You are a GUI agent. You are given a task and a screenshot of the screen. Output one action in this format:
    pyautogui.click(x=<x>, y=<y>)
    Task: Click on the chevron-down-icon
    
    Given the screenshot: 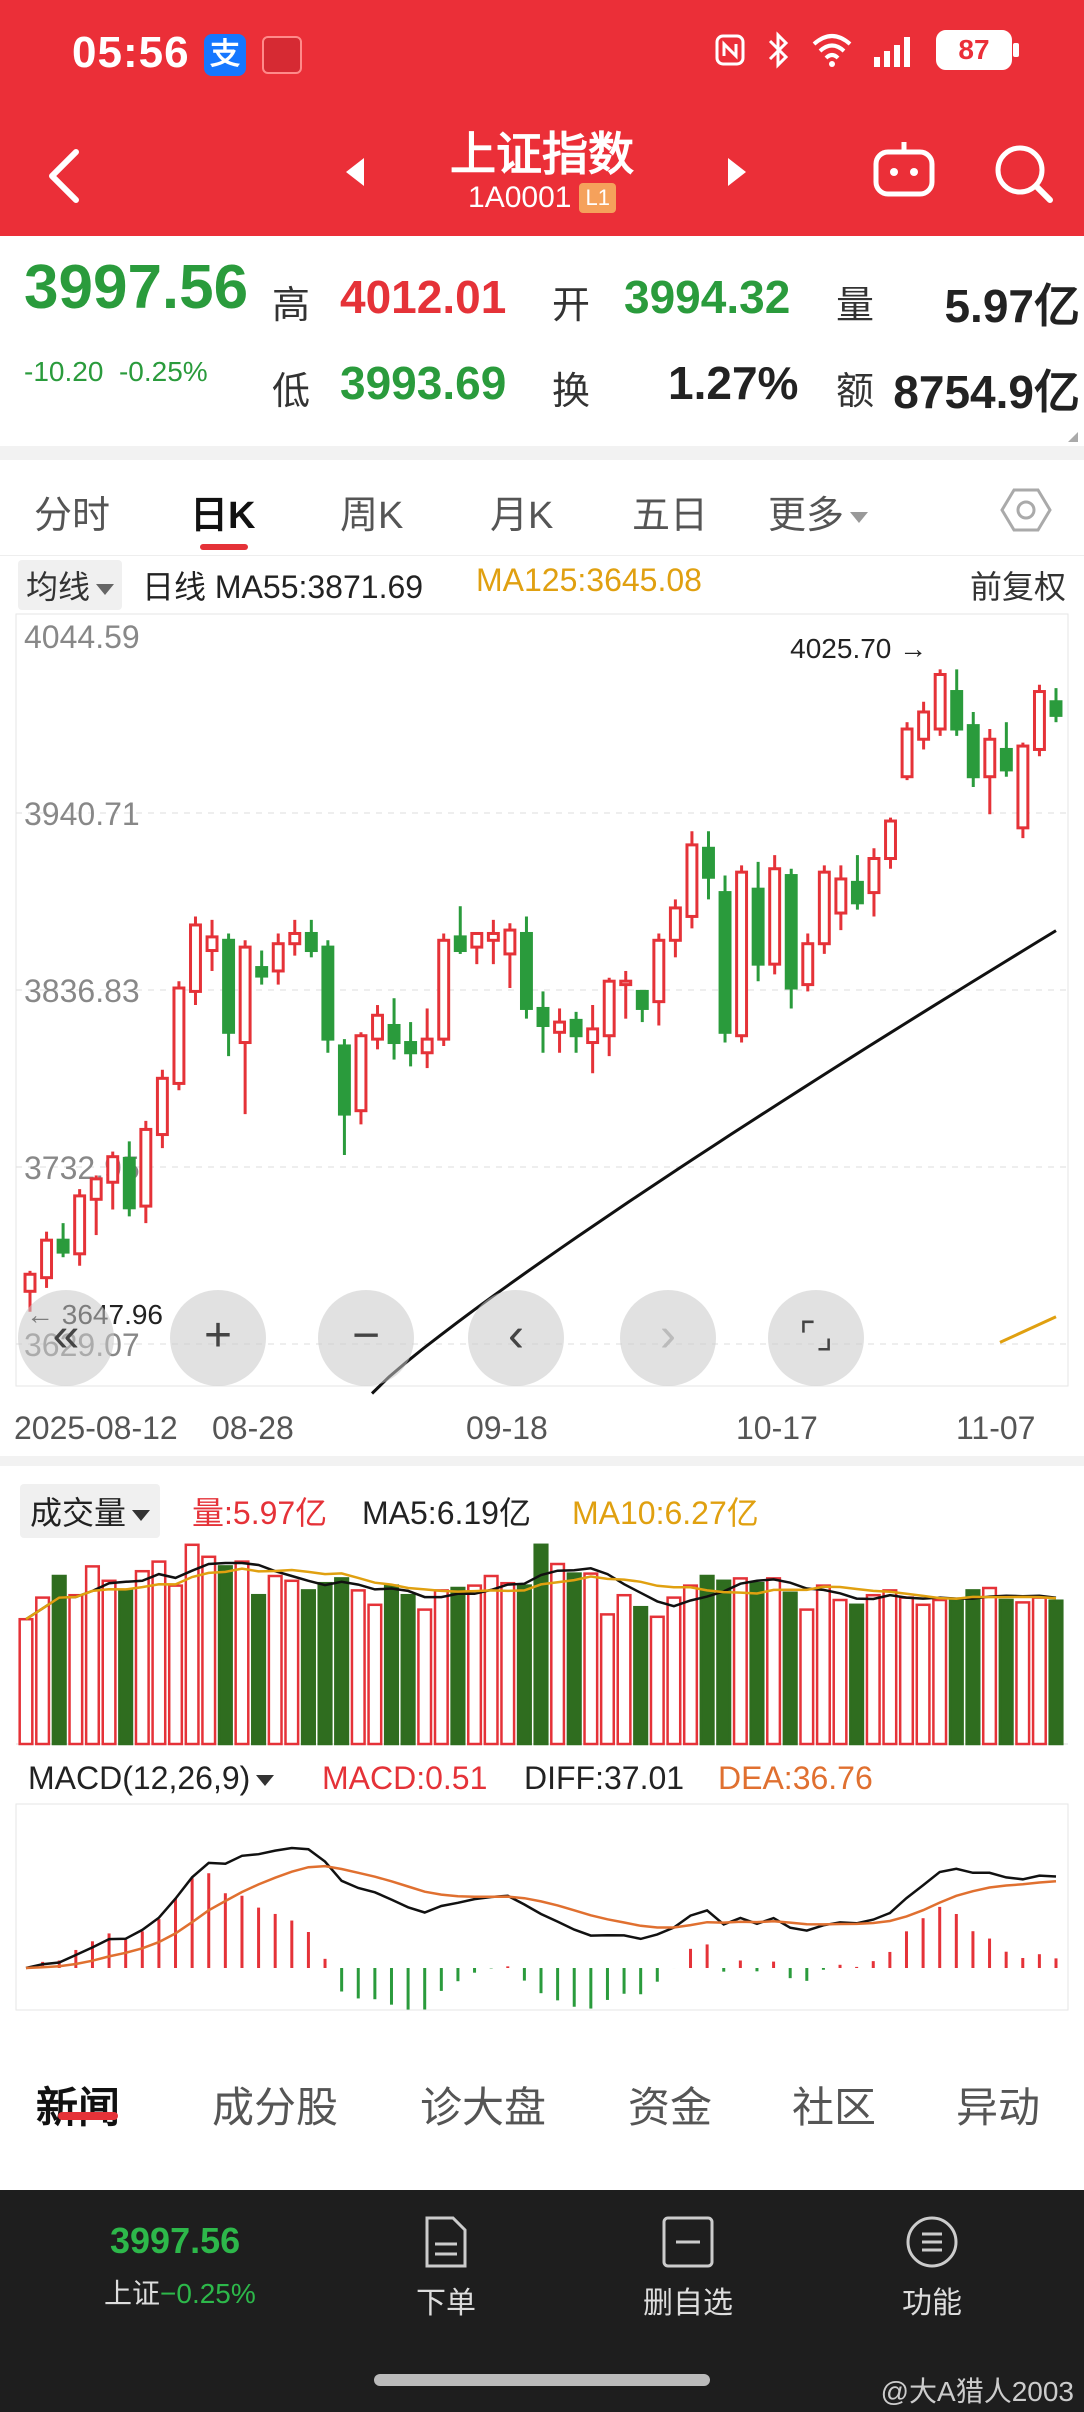 What is the action you would take?
    pyautogui.click(x=859, y=518)
    